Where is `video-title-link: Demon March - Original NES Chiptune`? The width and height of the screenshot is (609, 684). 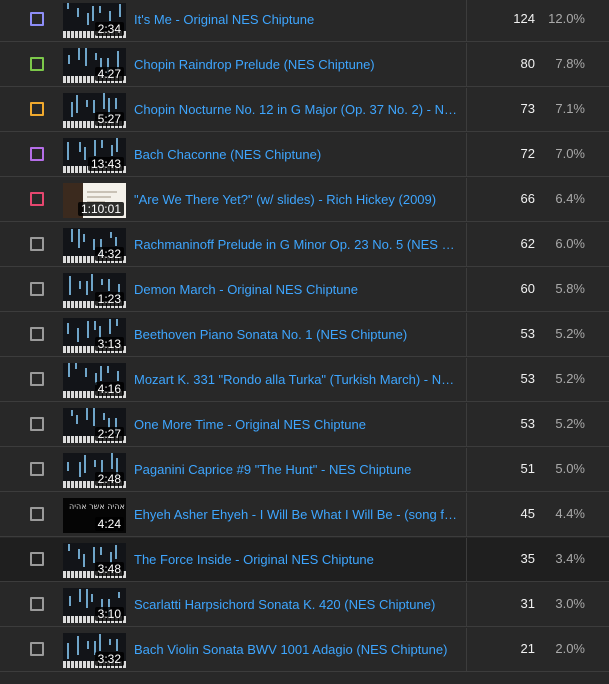 video-title-link: Demon March - Original NES Chiptune is located at coordinates (297, 290).